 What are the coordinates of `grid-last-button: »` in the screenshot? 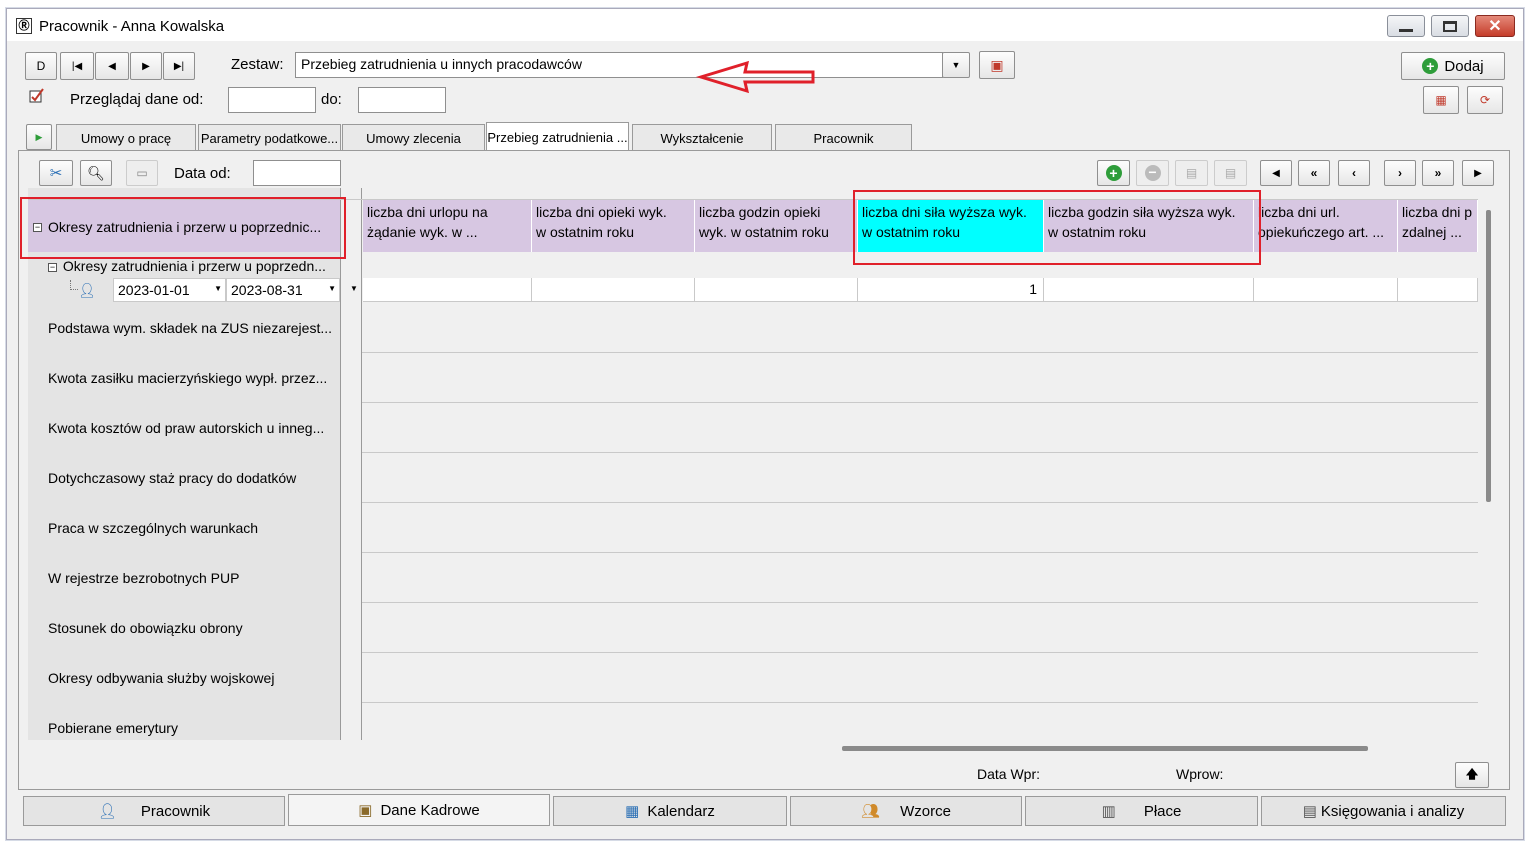 It's located at (1438, 173).